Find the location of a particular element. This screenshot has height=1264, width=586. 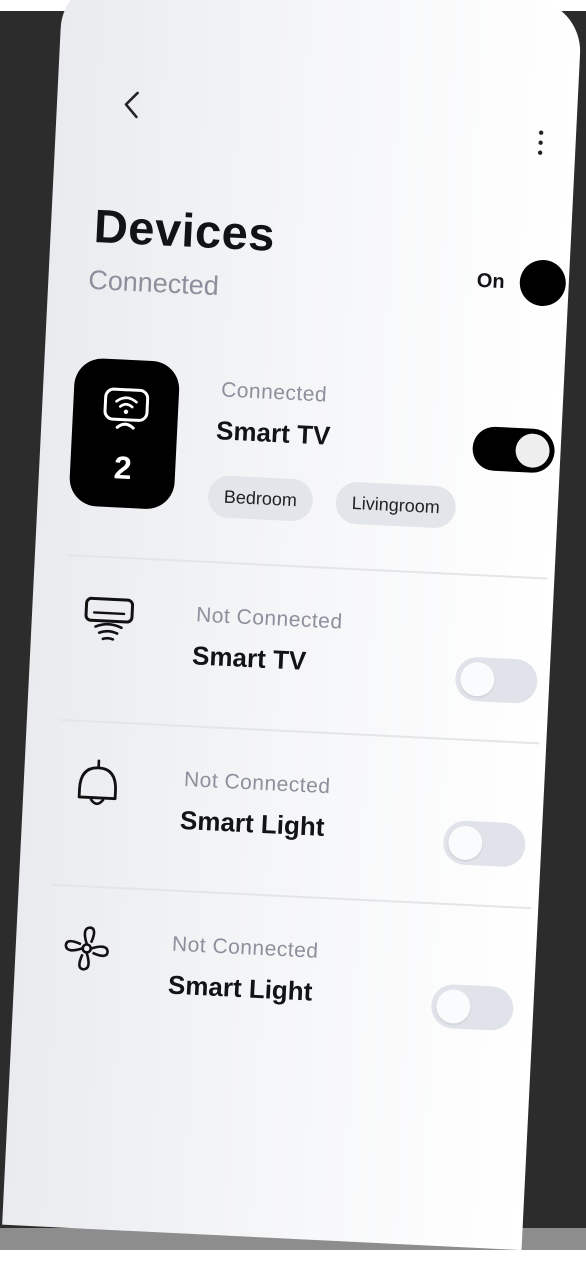

air-conditioner-icon is located at coordinates (109, 621).